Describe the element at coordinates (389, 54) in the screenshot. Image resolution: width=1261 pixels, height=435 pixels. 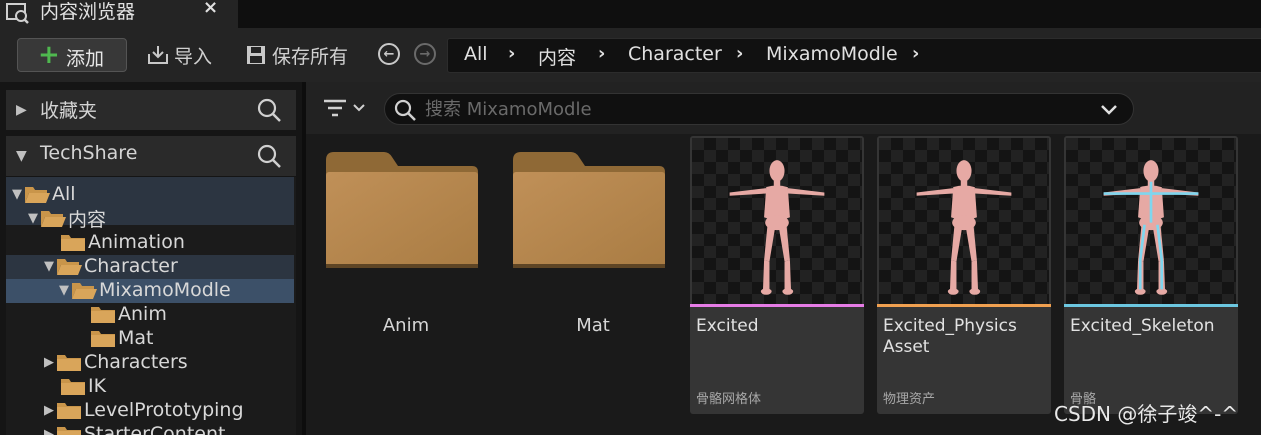
I see `back-arrow-icon: ←` at that location.